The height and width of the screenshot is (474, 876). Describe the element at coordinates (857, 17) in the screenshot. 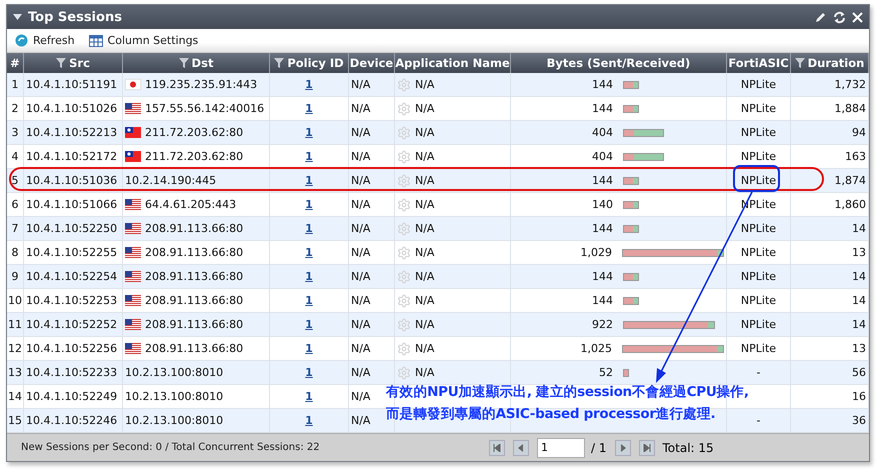

I see `close-icon` at that location.